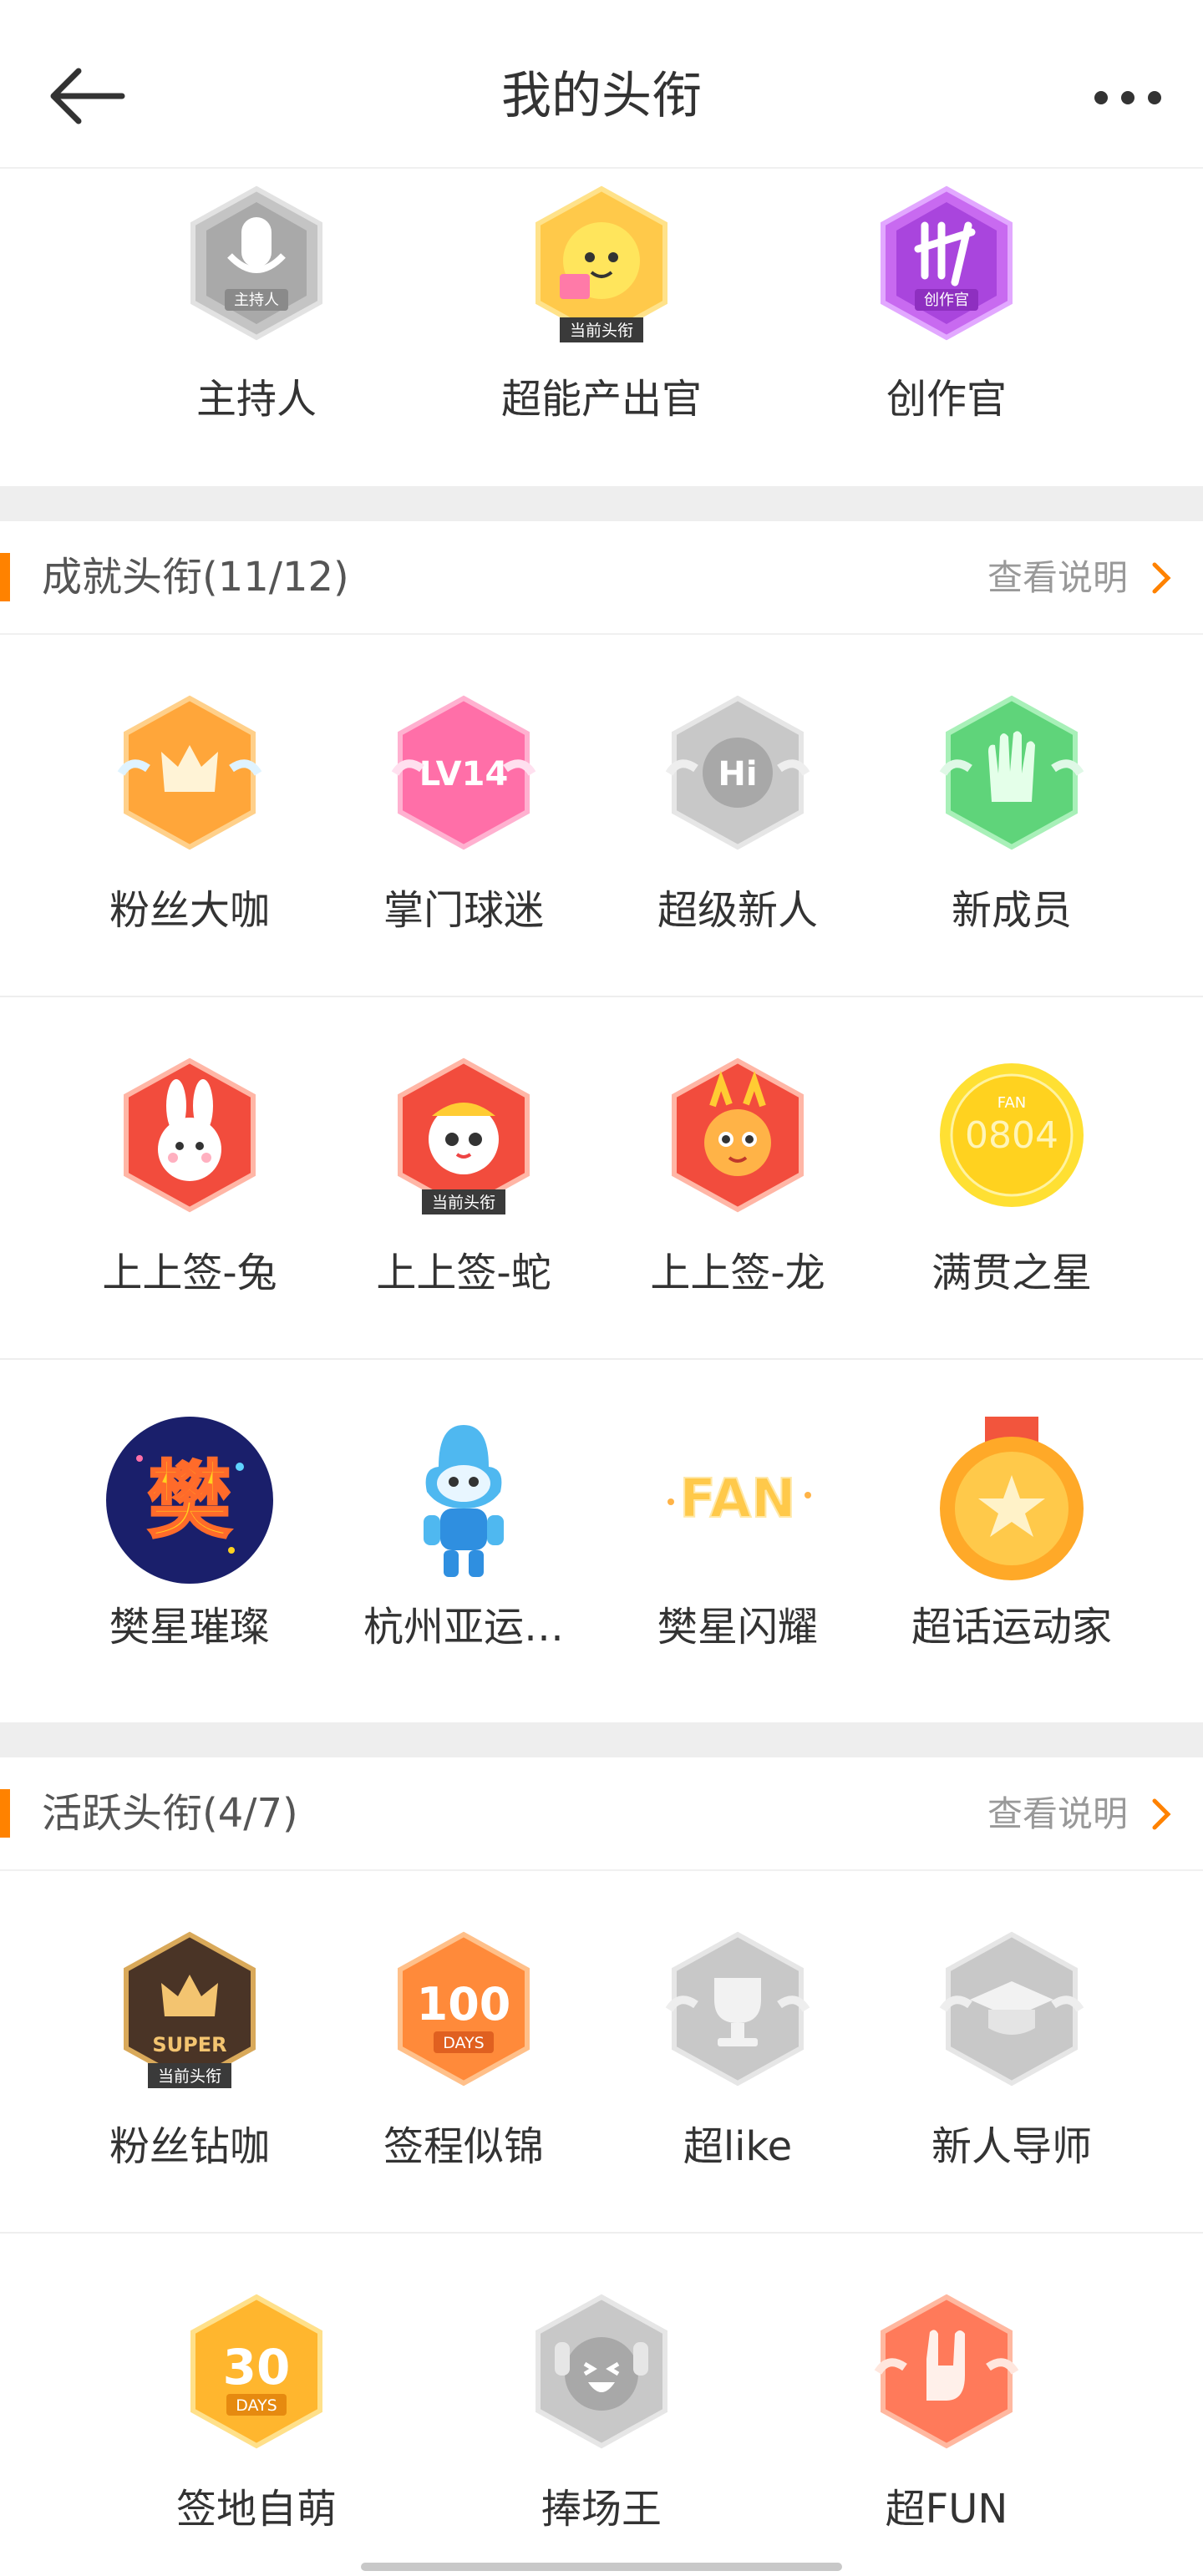 The image size is (1203, 2576). What do you see at coordinates (1012, 2146) in the screenshot?
I see `badge-label: 新人导师` at bounding box center [1012, 2146].